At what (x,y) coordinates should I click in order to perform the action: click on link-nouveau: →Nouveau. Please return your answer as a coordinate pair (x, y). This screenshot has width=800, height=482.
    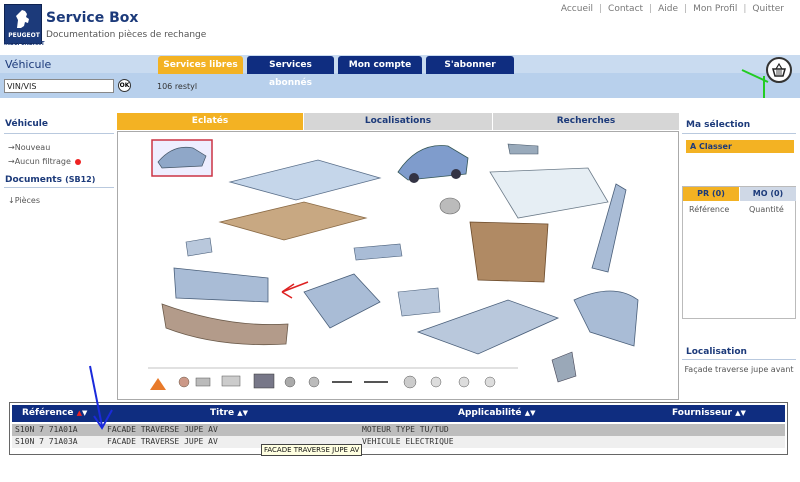
    Looking at the image, I should click on (29, 147).